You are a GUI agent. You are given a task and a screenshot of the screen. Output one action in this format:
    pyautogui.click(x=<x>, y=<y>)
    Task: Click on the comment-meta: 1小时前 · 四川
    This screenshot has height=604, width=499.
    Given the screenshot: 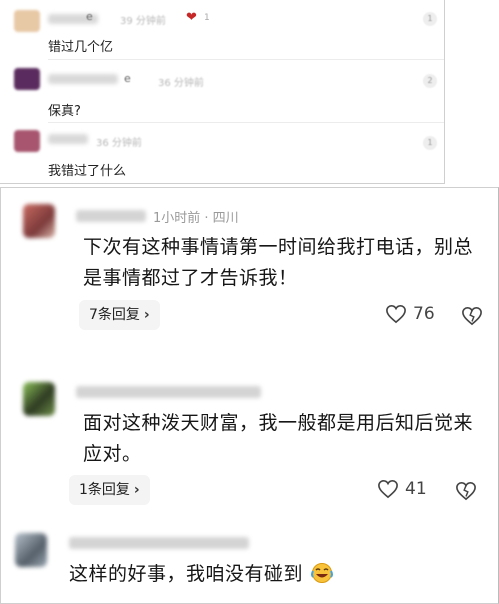 What is the action you would take?
    pyautogui.click(x=196, y=218)
    